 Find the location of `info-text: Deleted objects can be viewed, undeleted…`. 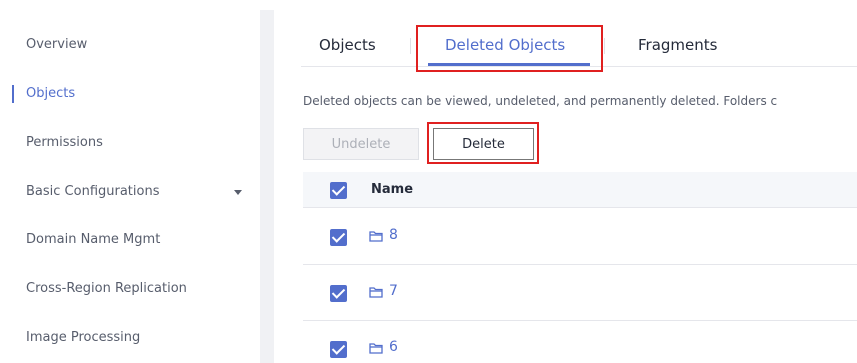

info-text: Deleted objects can be viewed, undeleted… is located at coordinates (540, 101).